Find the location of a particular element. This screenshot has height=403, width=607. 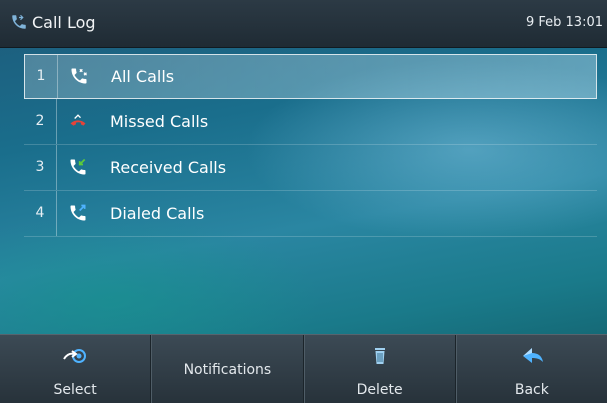

page-title: Call Log is located at coordinates (64, 22).